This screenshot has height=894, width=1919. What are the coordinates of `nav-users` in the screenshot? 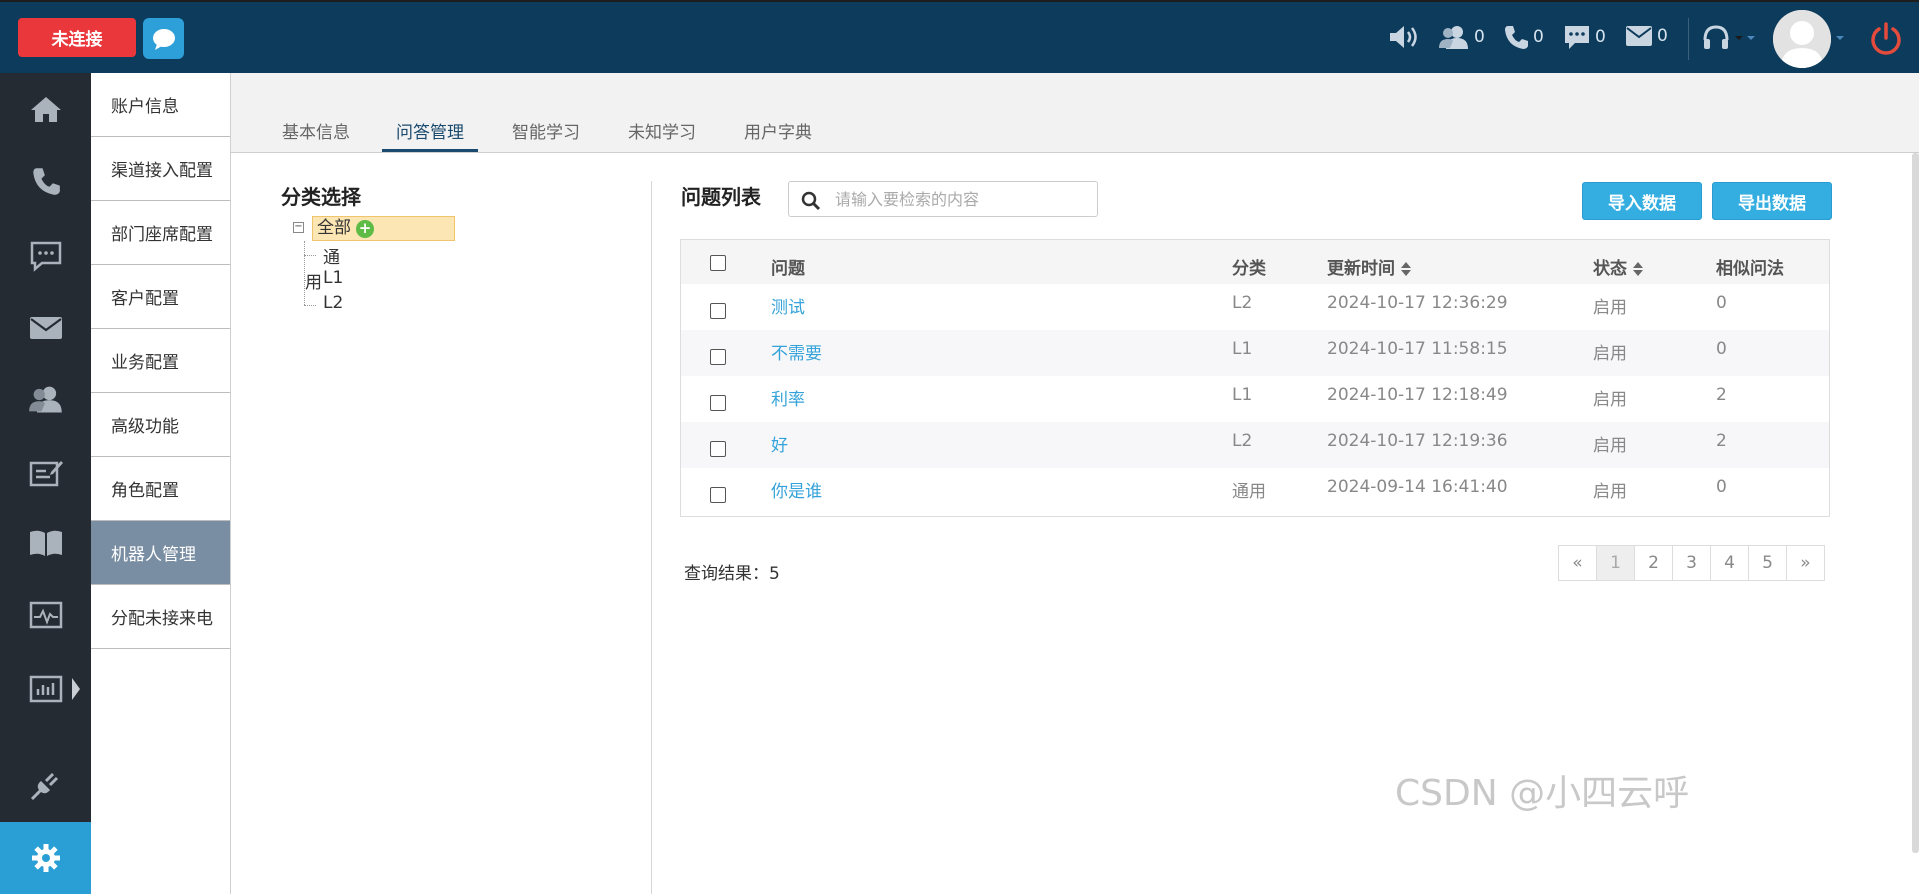 It's located at (45, 399).